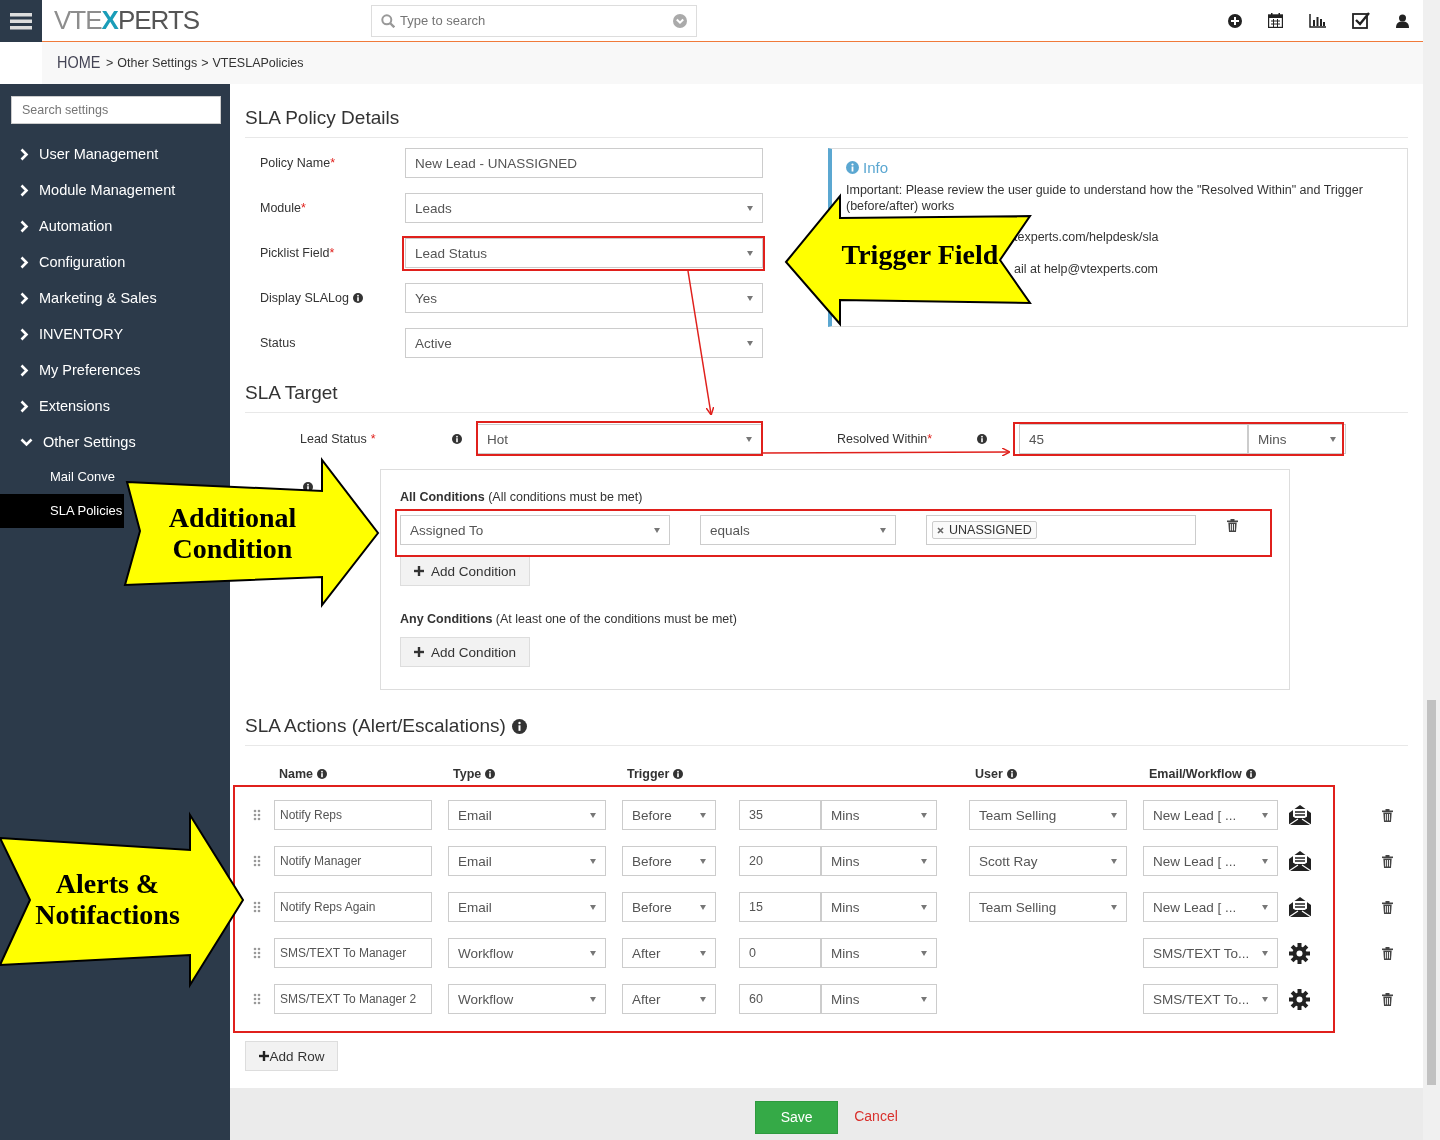  Describe the element at coordinates (115, 190) in the screenshot. I see `sidebar-item: Module Management` at that location.